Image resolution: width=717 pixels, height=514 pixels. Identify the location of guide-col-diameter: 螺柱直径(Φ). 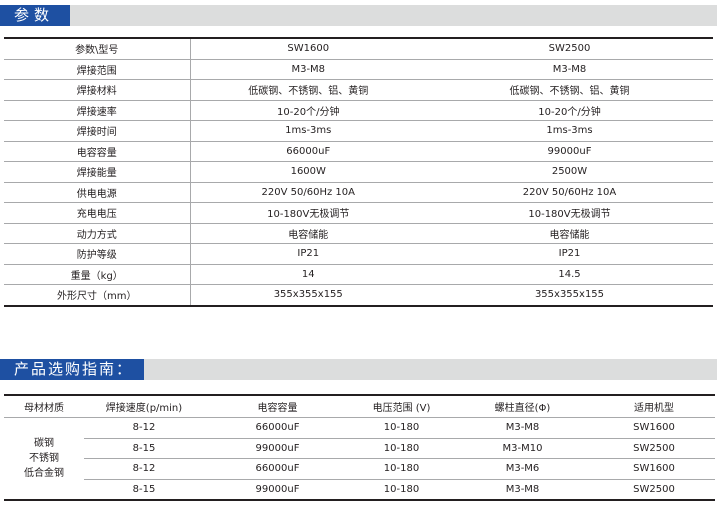
(522, 406).